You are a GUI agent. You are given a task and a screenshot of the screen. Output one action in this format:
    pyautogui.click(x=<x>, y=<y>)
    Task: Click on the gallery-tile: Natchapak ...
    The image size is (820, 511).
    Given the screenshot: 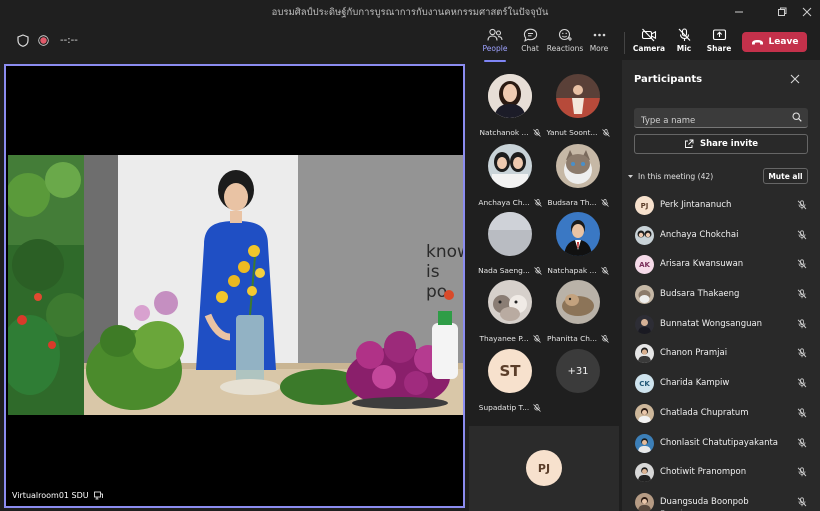 What is the action you would take?
    pyautogui.click(x=578, y=245)
    